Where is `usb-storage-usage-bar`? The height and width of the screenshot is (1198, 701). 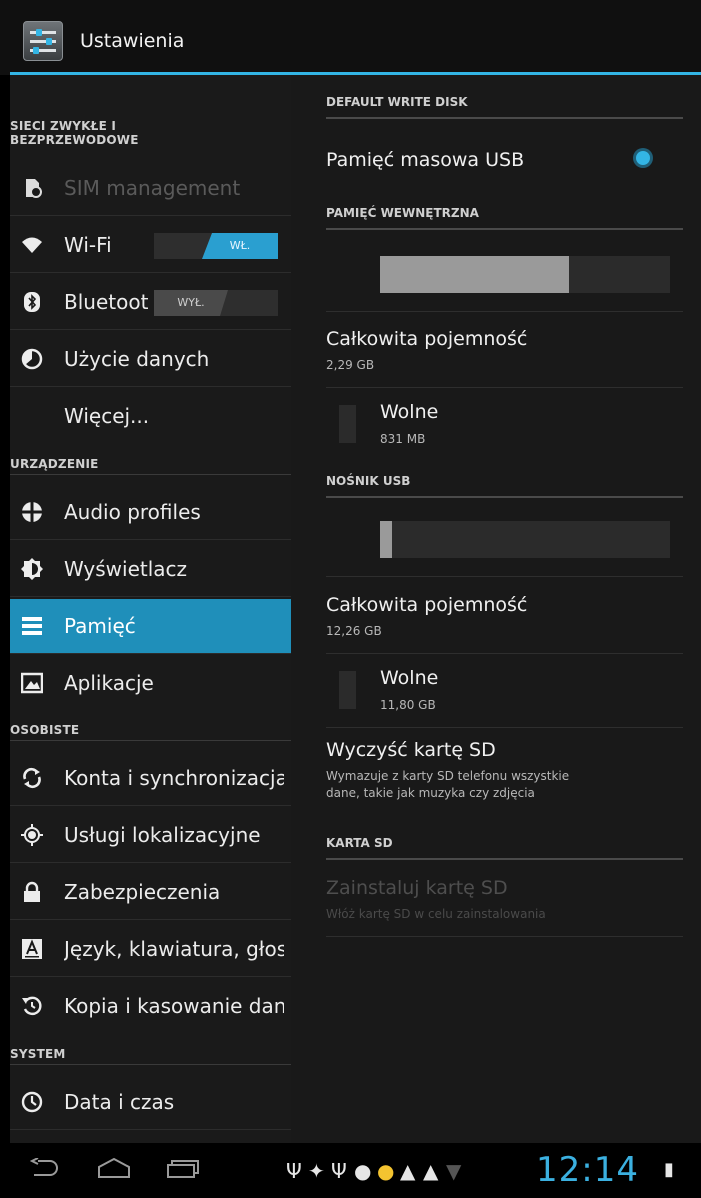
usb-storage-usage-bar is located at coordinates (525, 539).